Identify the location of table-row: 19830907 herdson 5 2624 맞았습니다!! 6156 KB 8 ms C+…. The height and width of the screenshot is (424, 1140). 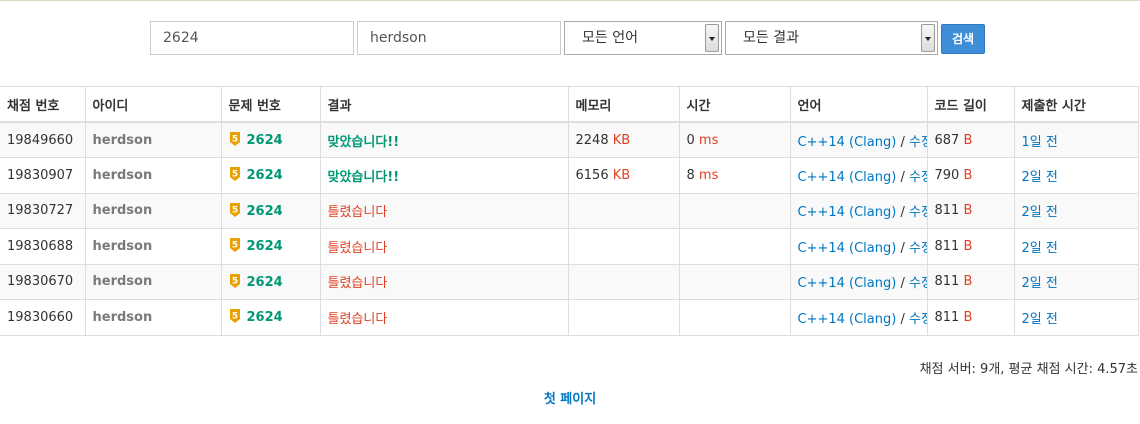
(569, 175).